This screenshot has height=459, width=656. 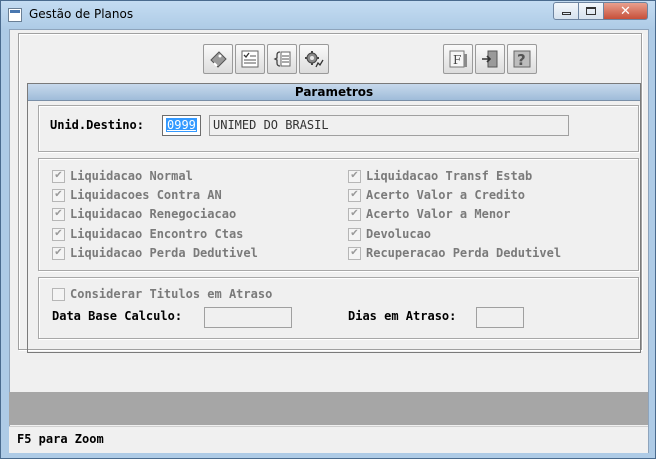 I want to click on checkbox-considerar-titulos-em-atraso: Considerar Titulos em Atraso, so click(x=162, y=294).